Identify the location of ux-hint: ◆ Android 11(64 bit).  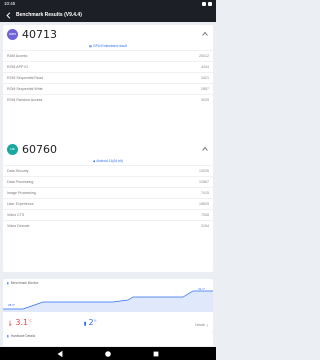
(108, 161).